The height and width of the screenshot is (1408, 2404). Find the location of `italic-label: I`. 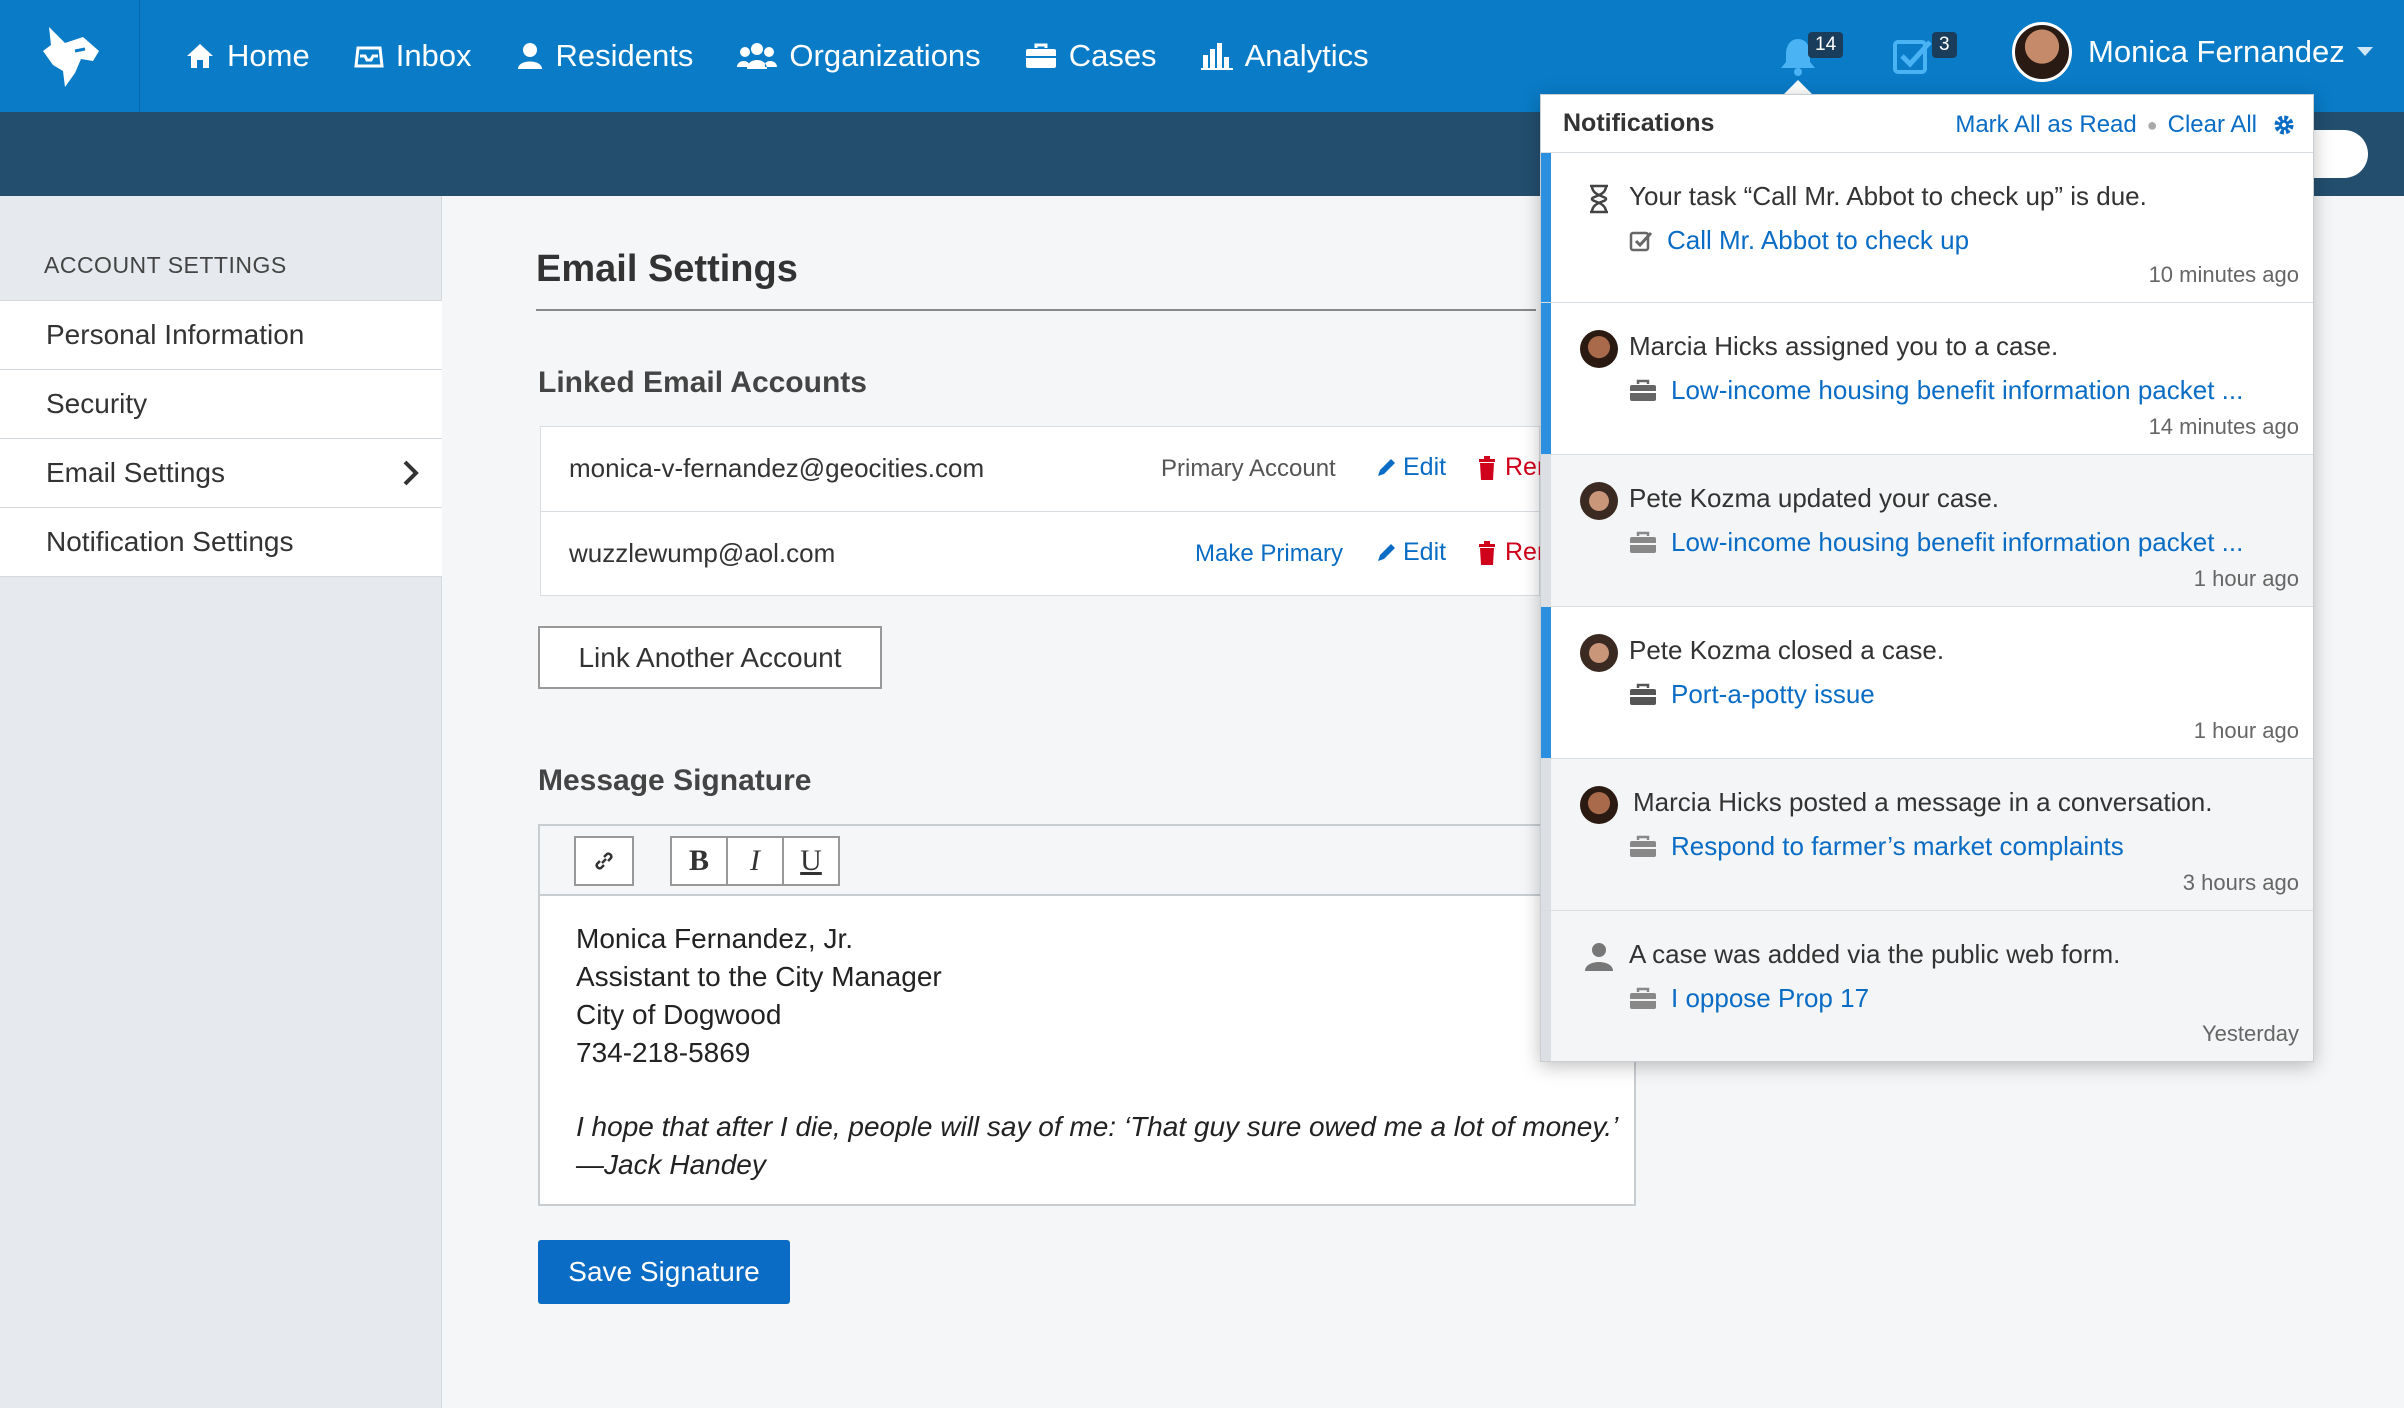

italic-label: I is located at coordinates (755, 860).